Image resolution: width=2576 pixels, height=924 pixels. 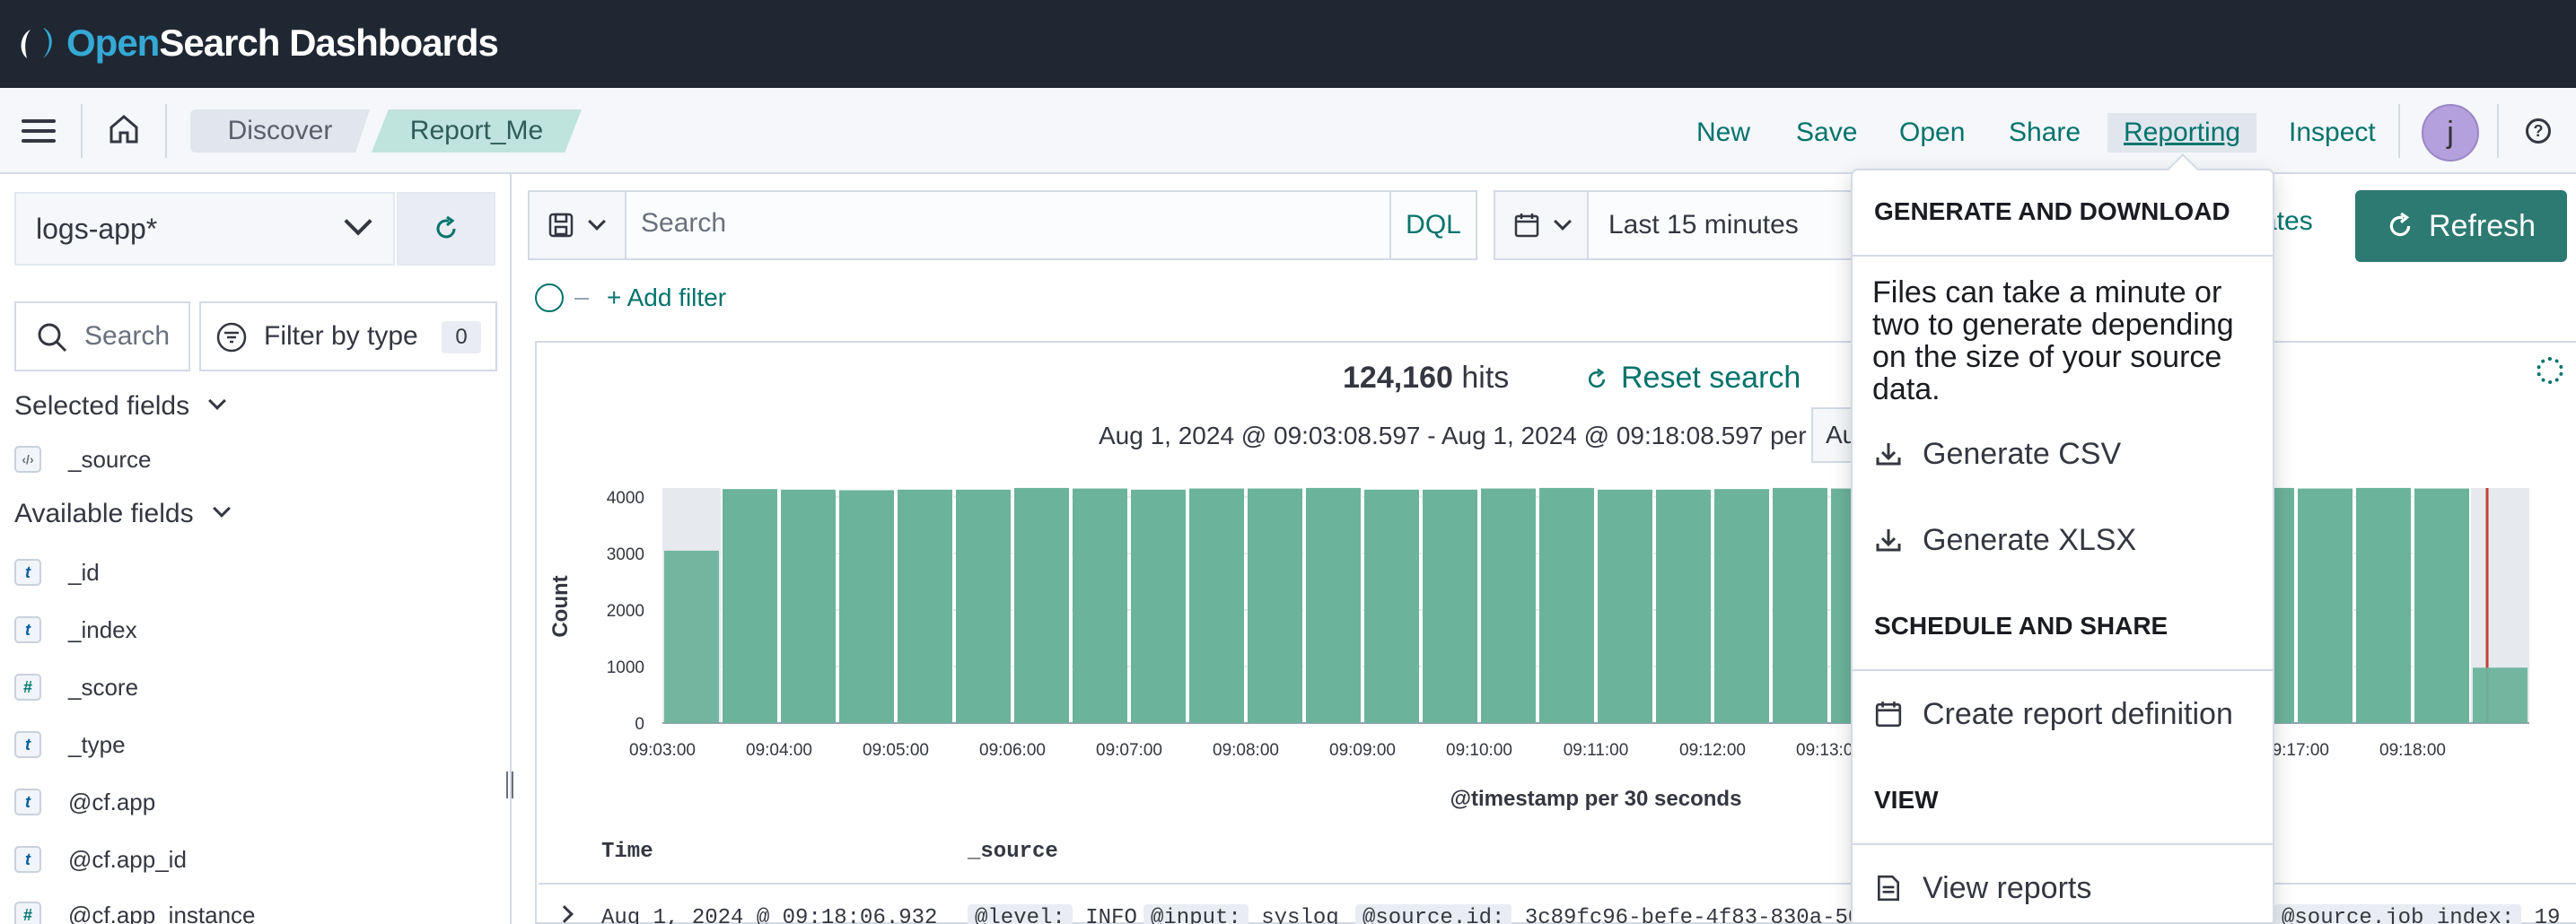 What do you see at coordinates (1433, 914) in the screenshot?
I see `field-key: @source.id:` at bounding box center [1433, 914].